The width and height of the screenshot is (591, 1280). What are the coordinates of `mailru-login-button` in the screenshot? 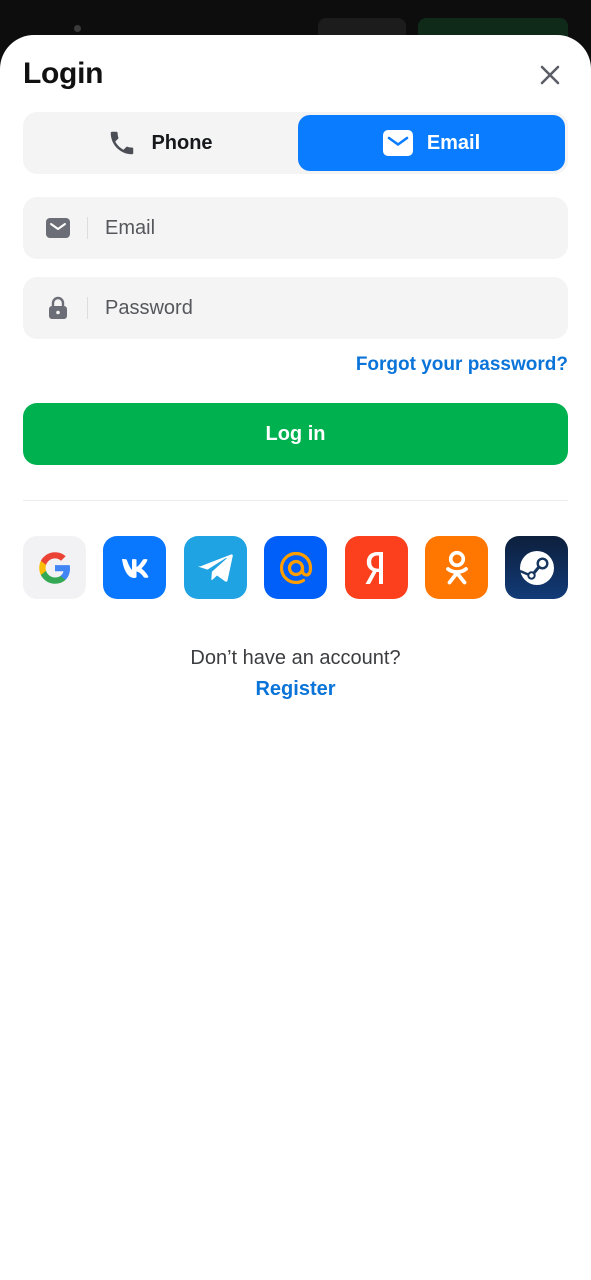 It's located at (295, 567).